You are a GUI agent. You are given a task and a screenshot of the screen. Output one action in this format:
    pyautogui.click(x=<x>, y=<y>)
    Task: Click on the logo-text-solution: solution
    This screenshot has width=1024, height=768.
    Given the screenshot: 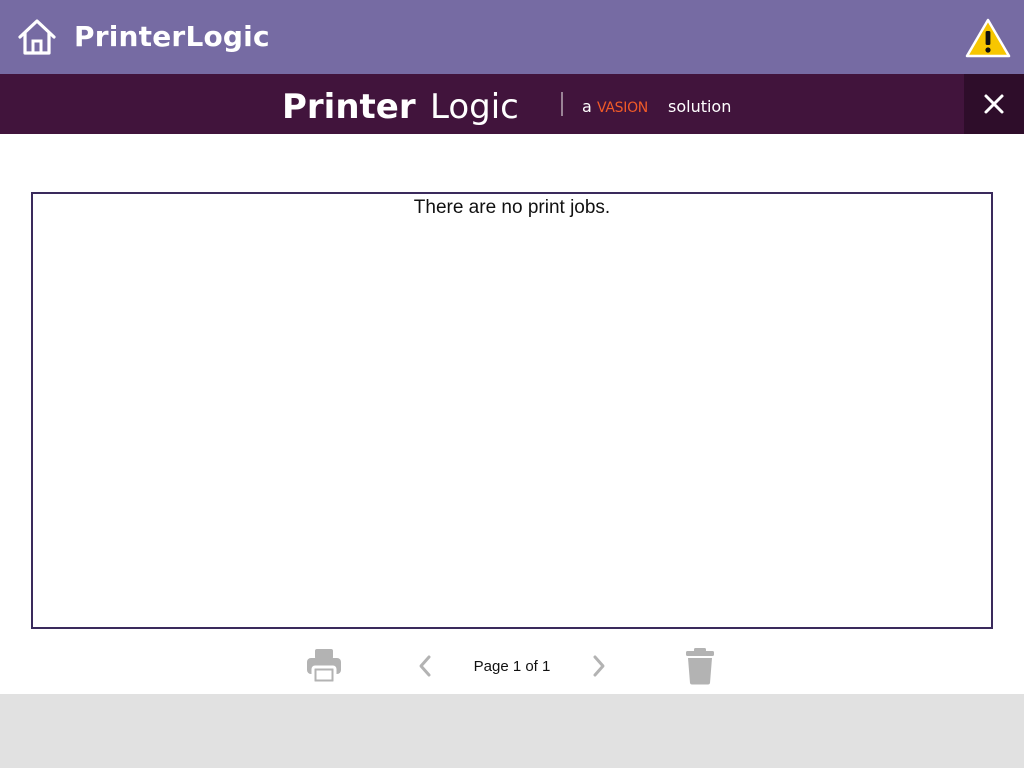 What is the action you would take?
    pyautogui.click(x=699, y=106)
    